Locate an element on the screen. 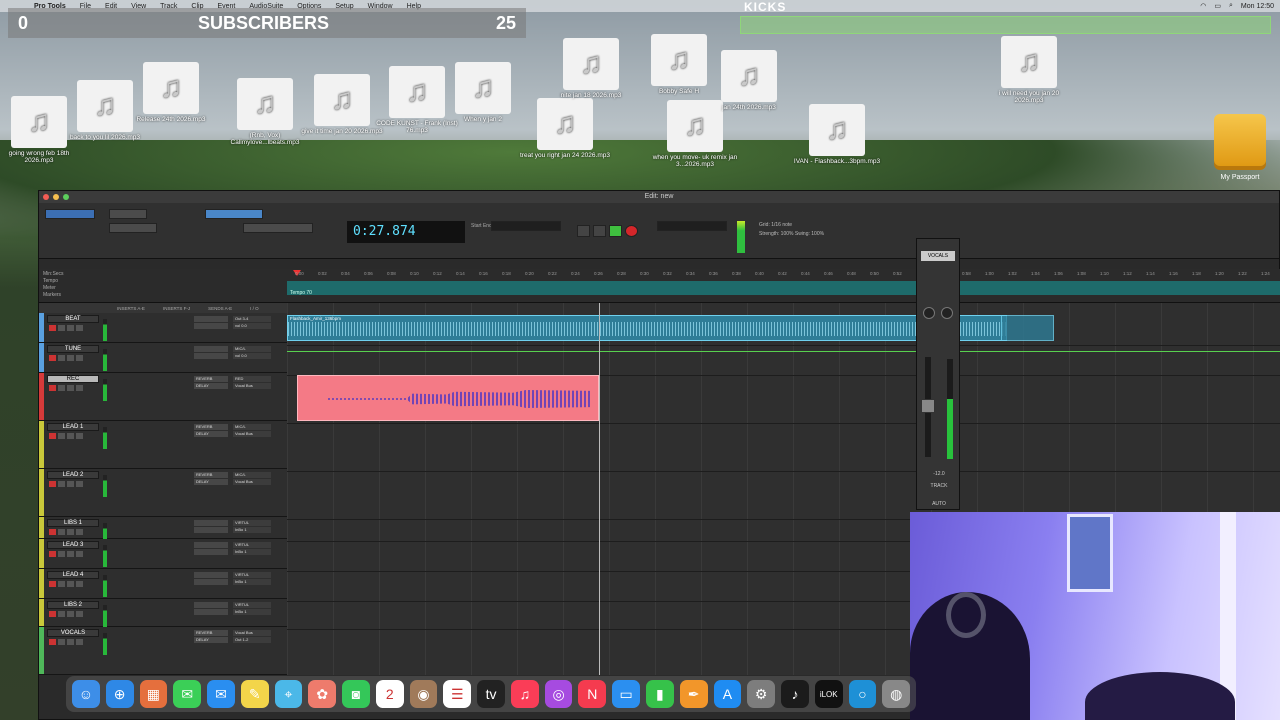 Image resolution: width=1280 pixels, height=720 pixels. keynote-icon: ▭ is located at coordinates (626, 694).